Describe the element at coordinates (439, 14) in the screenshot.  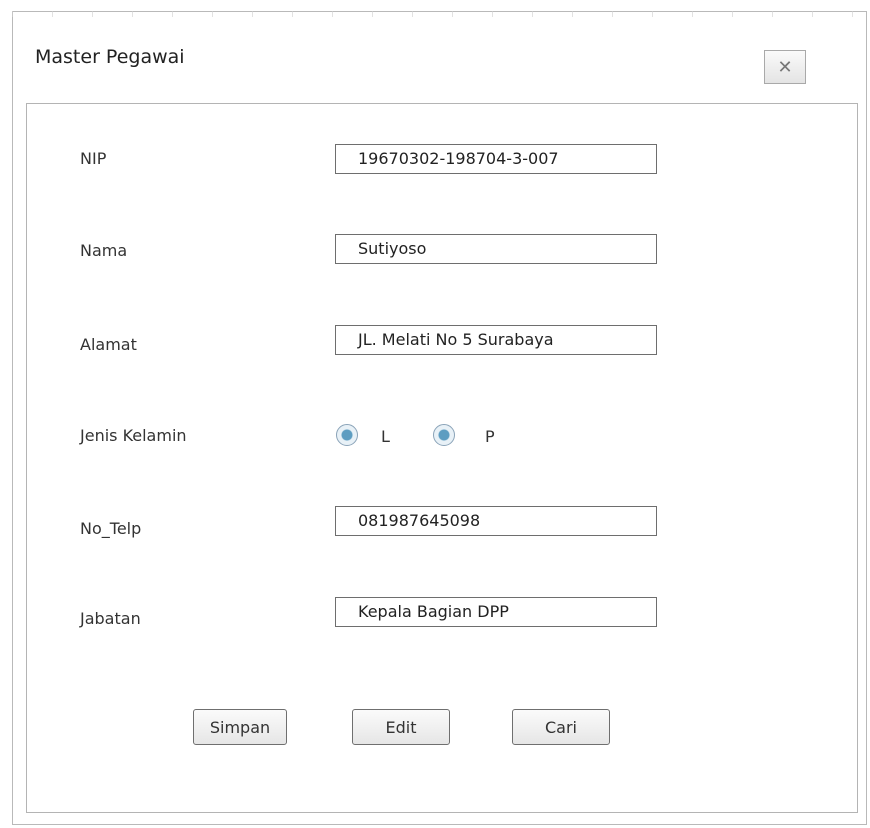
I see `window-top-border` at that location.